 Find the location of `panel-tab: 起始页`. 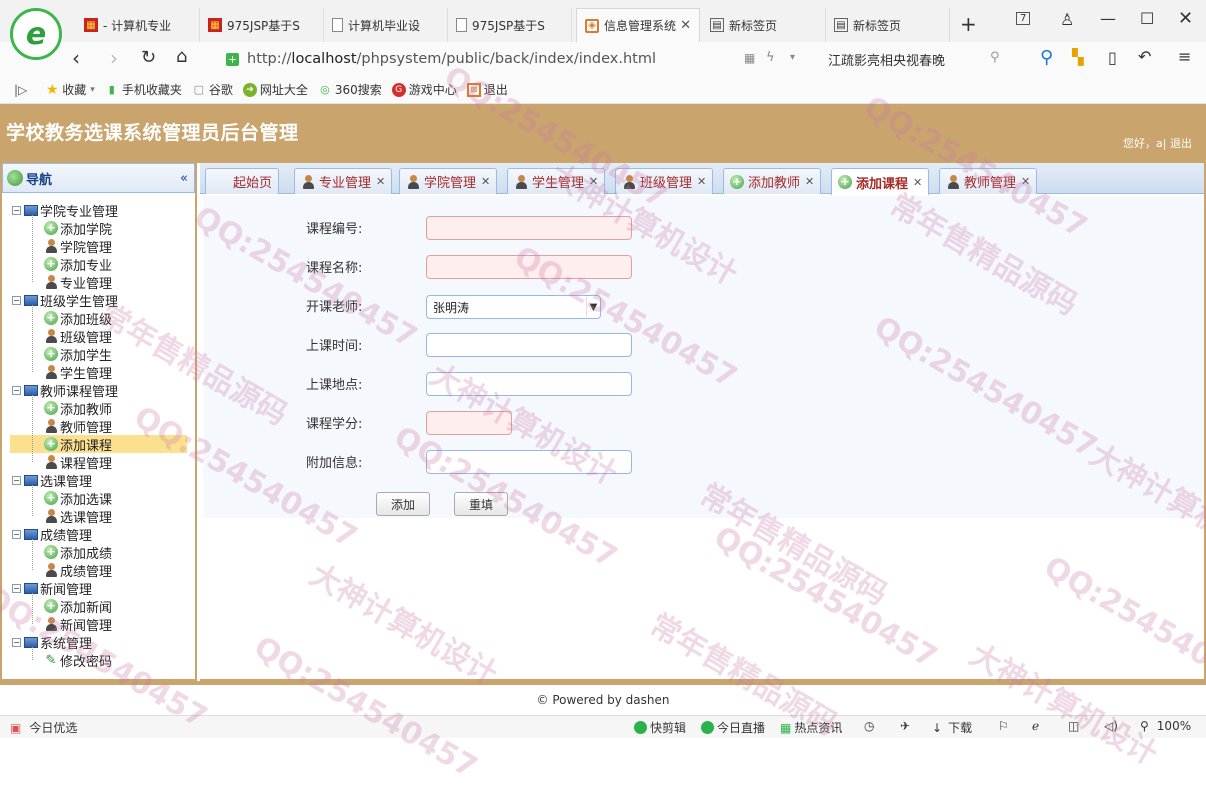

panel-tab: 起始页 is located at coordinates (242, 181).